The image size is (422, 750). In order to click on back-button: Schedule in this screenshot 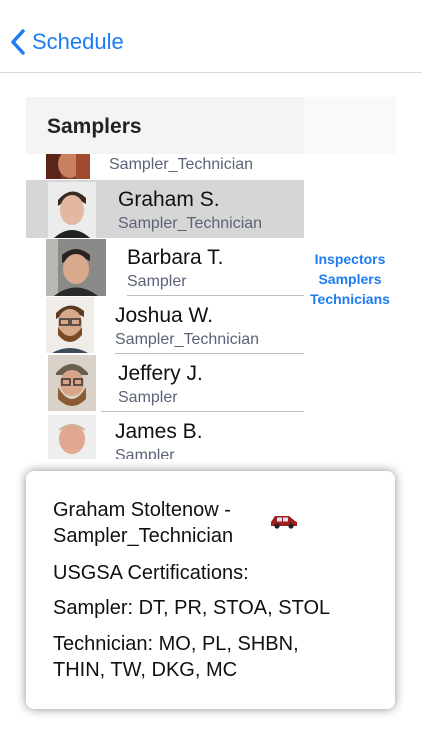, I will do `click(67, 42)`.